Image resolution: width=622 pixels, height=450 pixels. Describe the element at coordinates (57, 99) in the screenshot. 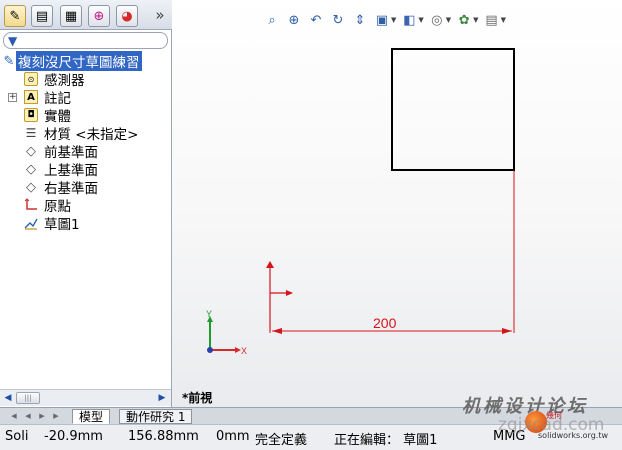

I see `tree-item-label: 註記` at that location.